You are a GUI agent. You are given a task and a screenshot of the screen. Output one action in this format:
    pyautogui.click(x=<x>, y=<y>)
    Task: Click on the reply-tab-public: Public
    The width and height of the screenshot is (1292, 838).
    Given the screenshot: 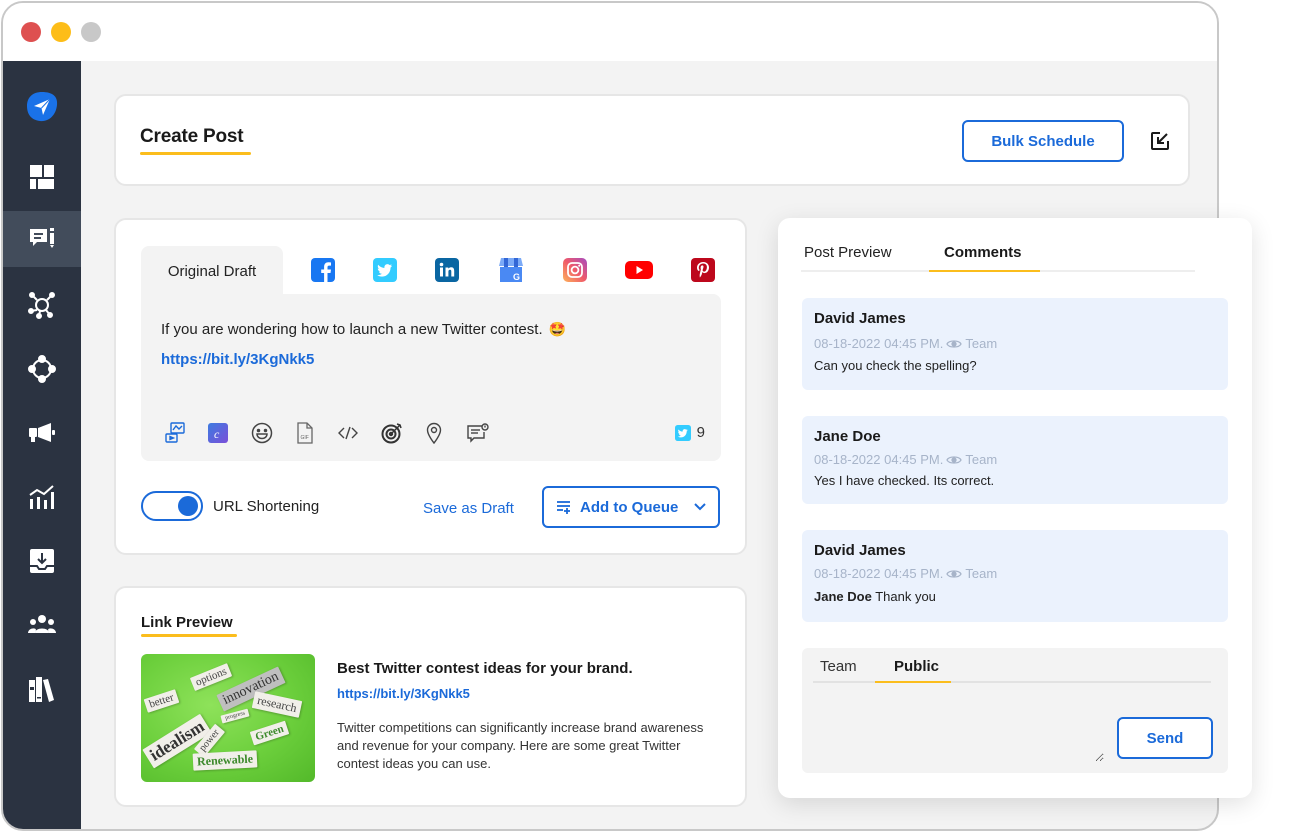 What is the action you would take?
    pyautogui.click(x=916, y=666)
    